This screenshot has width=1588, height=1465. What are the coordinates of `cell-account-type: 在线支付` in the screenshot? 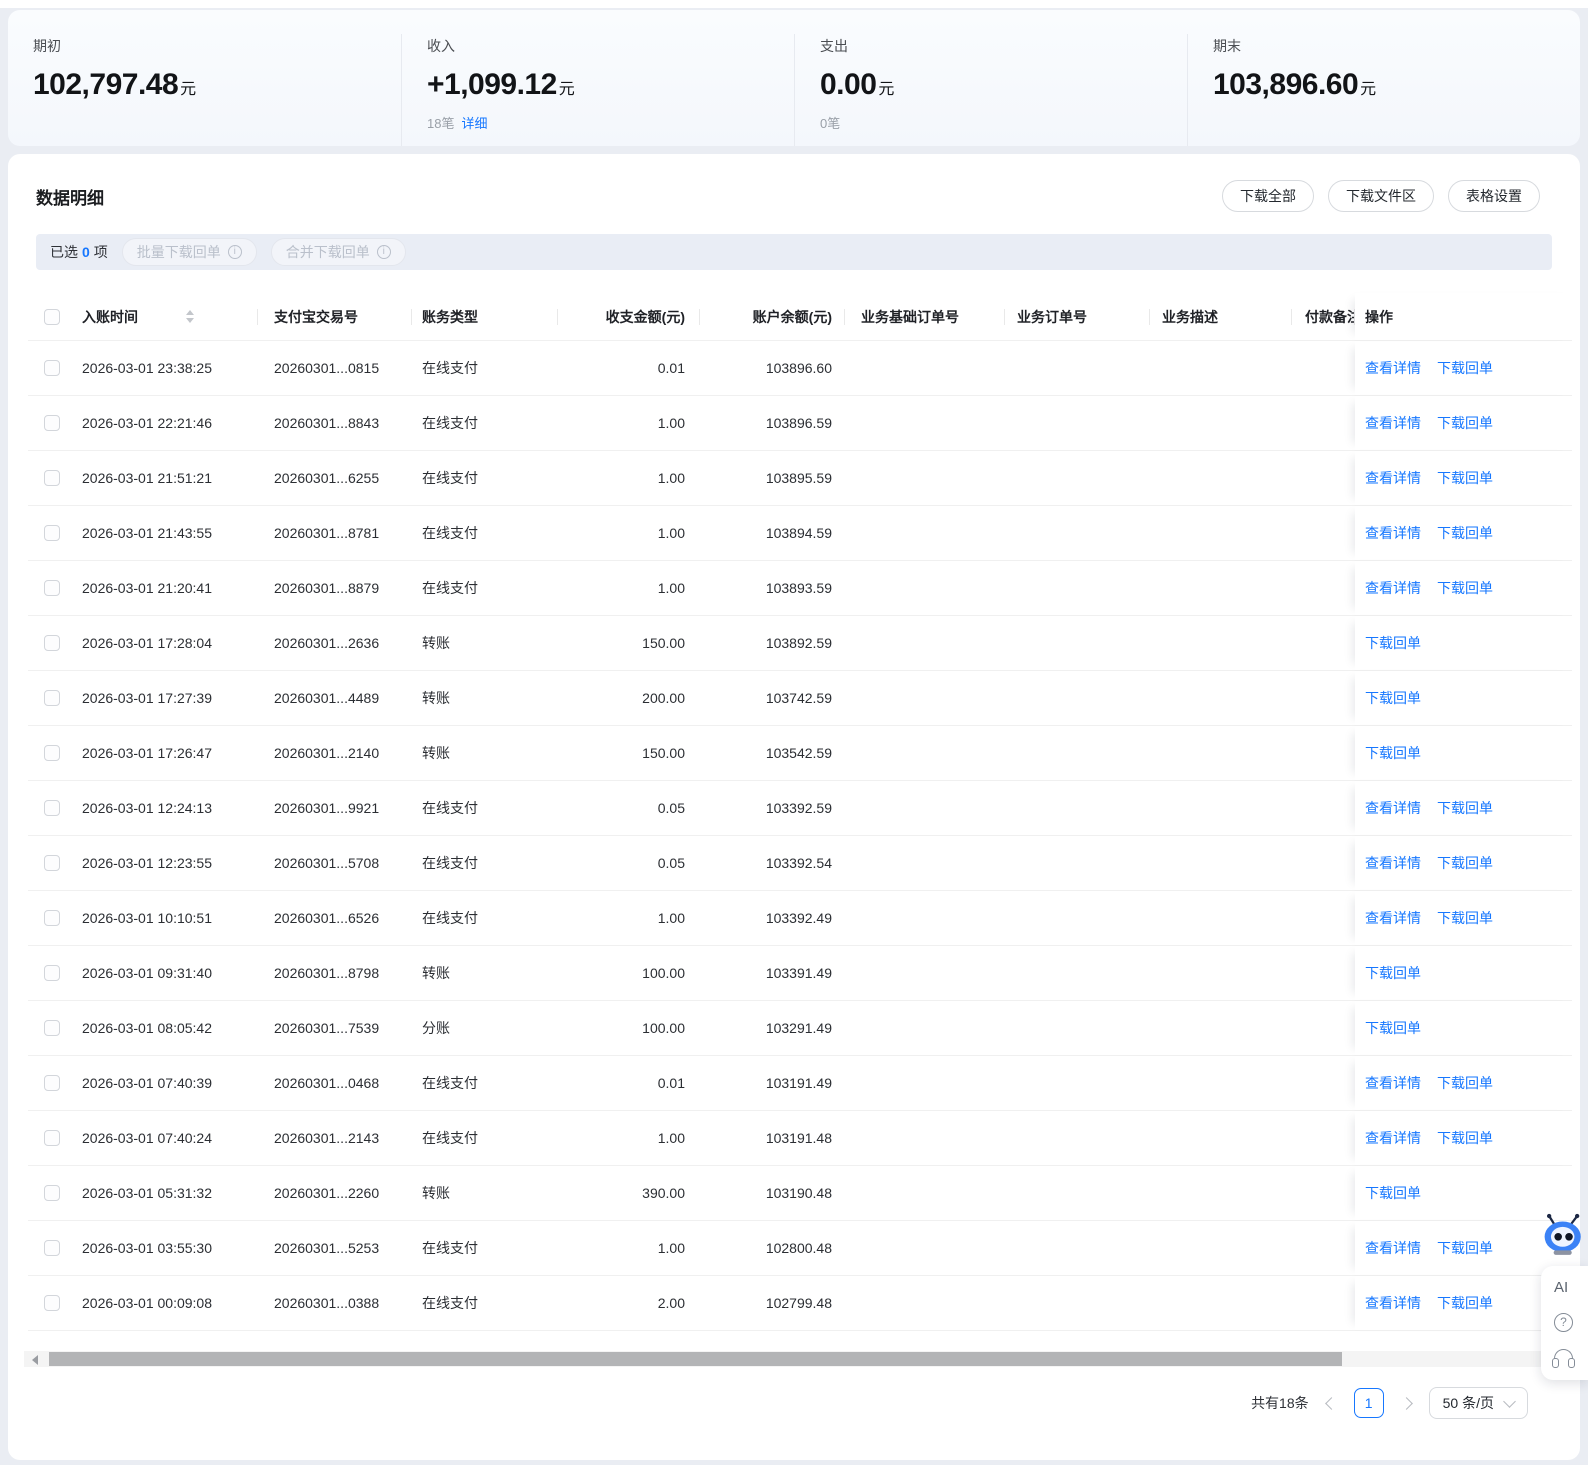 It's located at (450, 808).